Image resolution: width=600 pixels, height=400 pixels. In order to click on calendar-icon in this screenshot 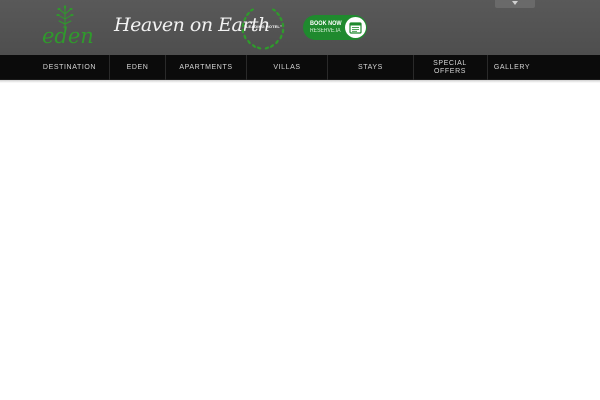, I will do `click(355, 28)`.